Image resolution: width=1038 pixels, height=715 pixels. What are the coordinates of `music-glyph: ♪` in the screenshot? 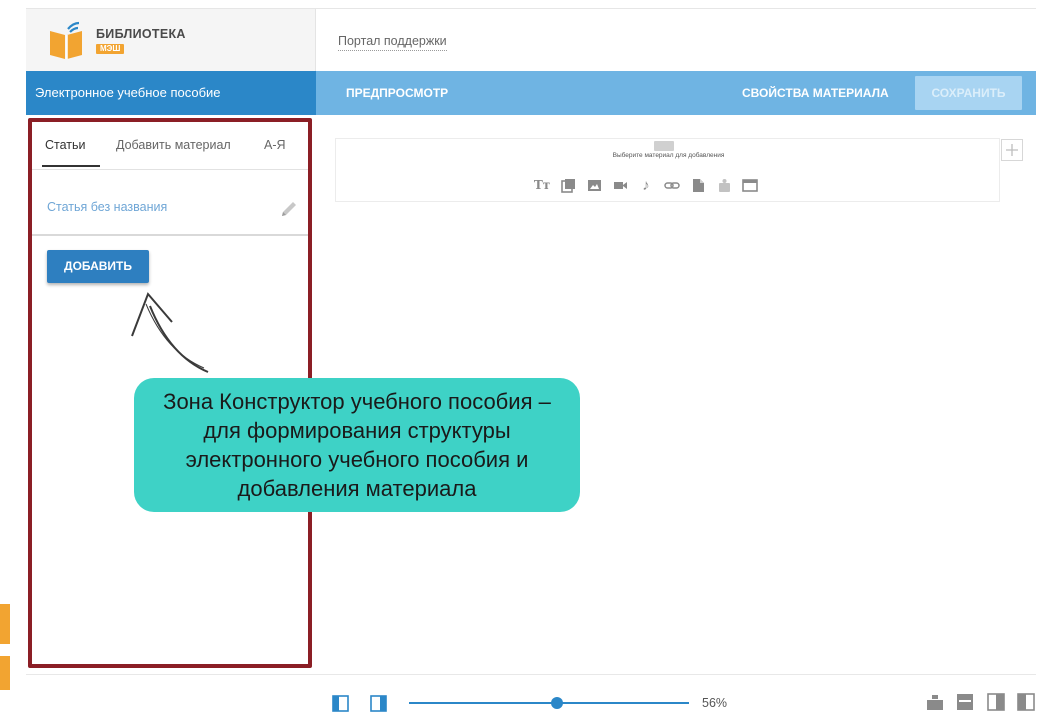 It's located at (646, 185).